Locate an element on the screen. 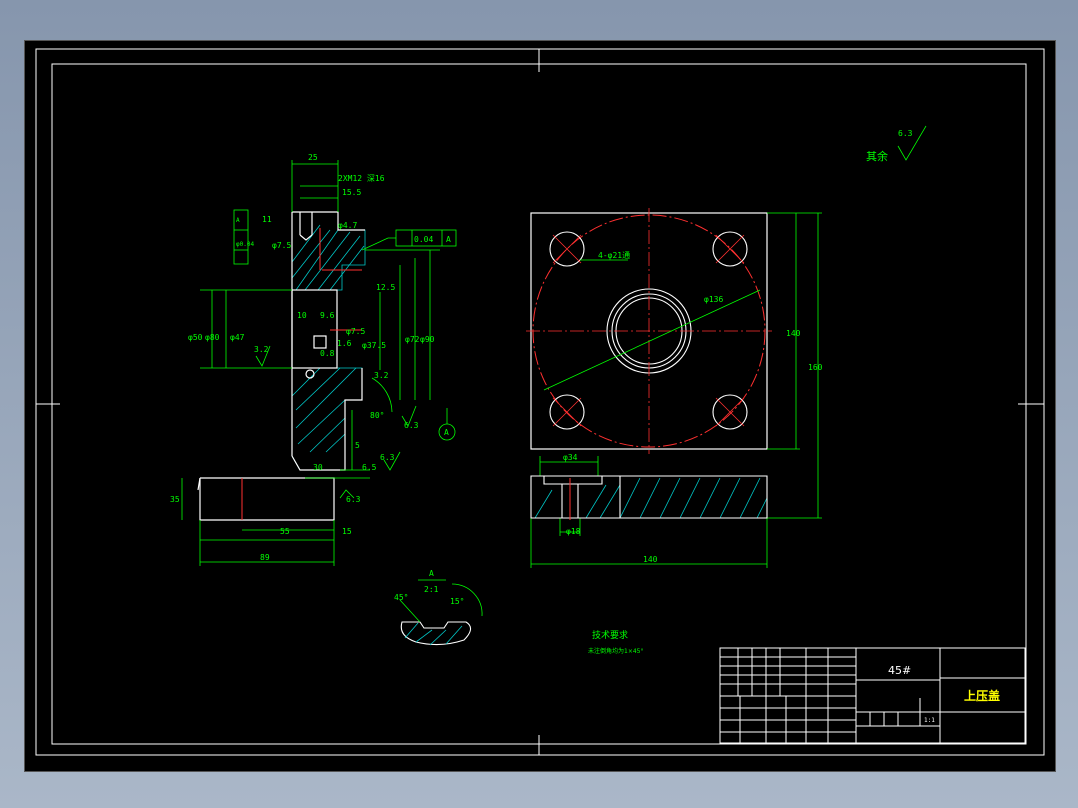 The height and width of the screenshot is (808, 1078). dim-6-5: 6.5 is located at coordinates (369, 467).